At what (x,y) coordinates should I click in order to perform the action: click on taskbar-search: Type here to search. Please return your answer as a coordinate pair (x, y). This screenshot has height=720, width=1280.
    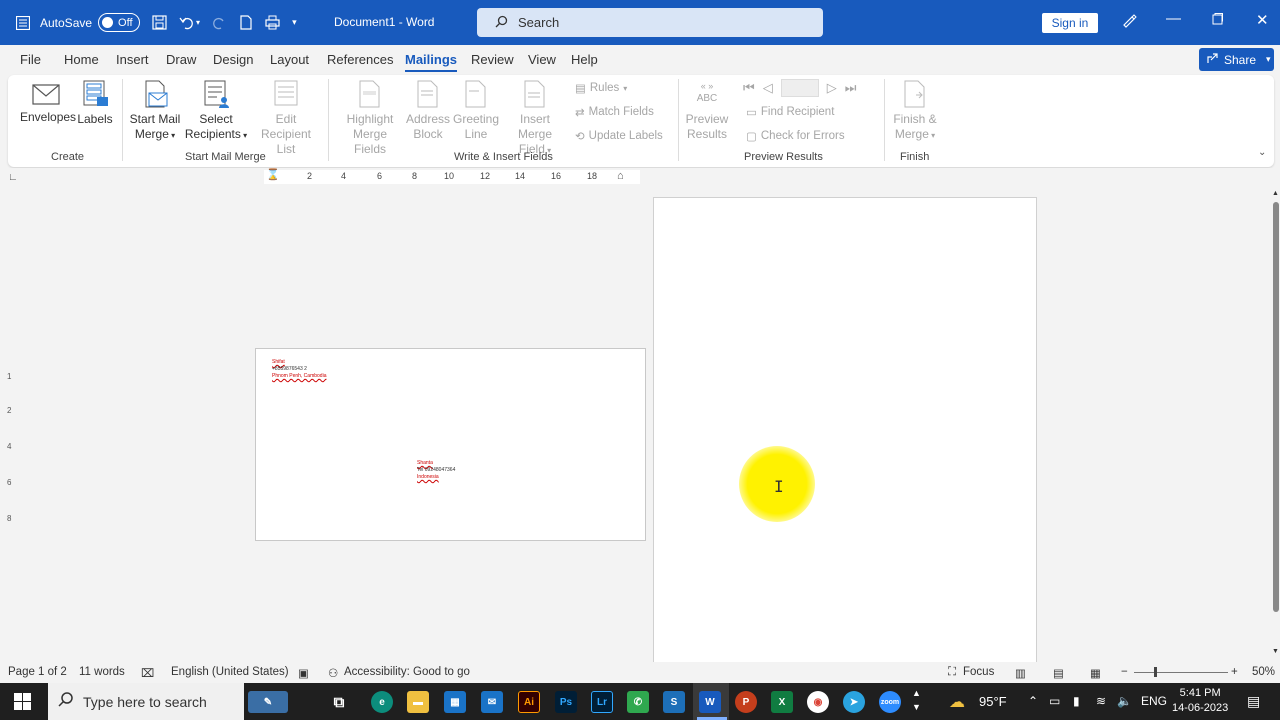
    Looking at the image, I should click on (146, 701).